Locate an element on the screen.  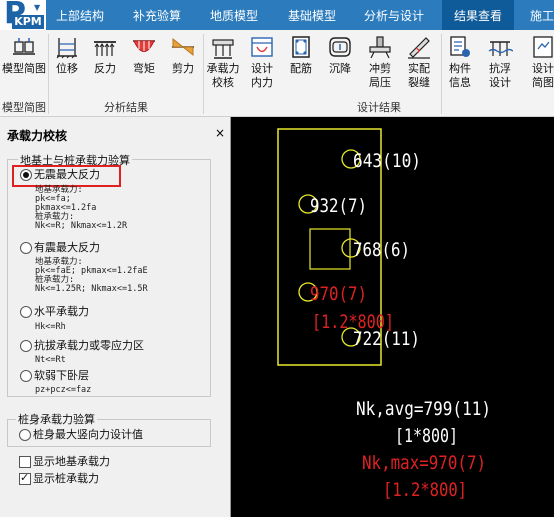
avg-force-label: Nk,avg=799(11) is located at coordinates (423, 409).